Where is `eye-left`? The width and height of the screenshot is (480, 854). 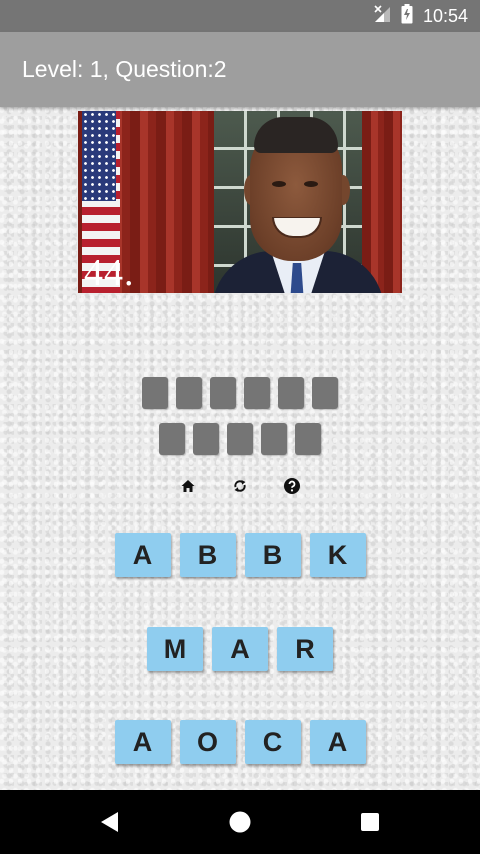 eye-left is located at coordinates (279, 184).